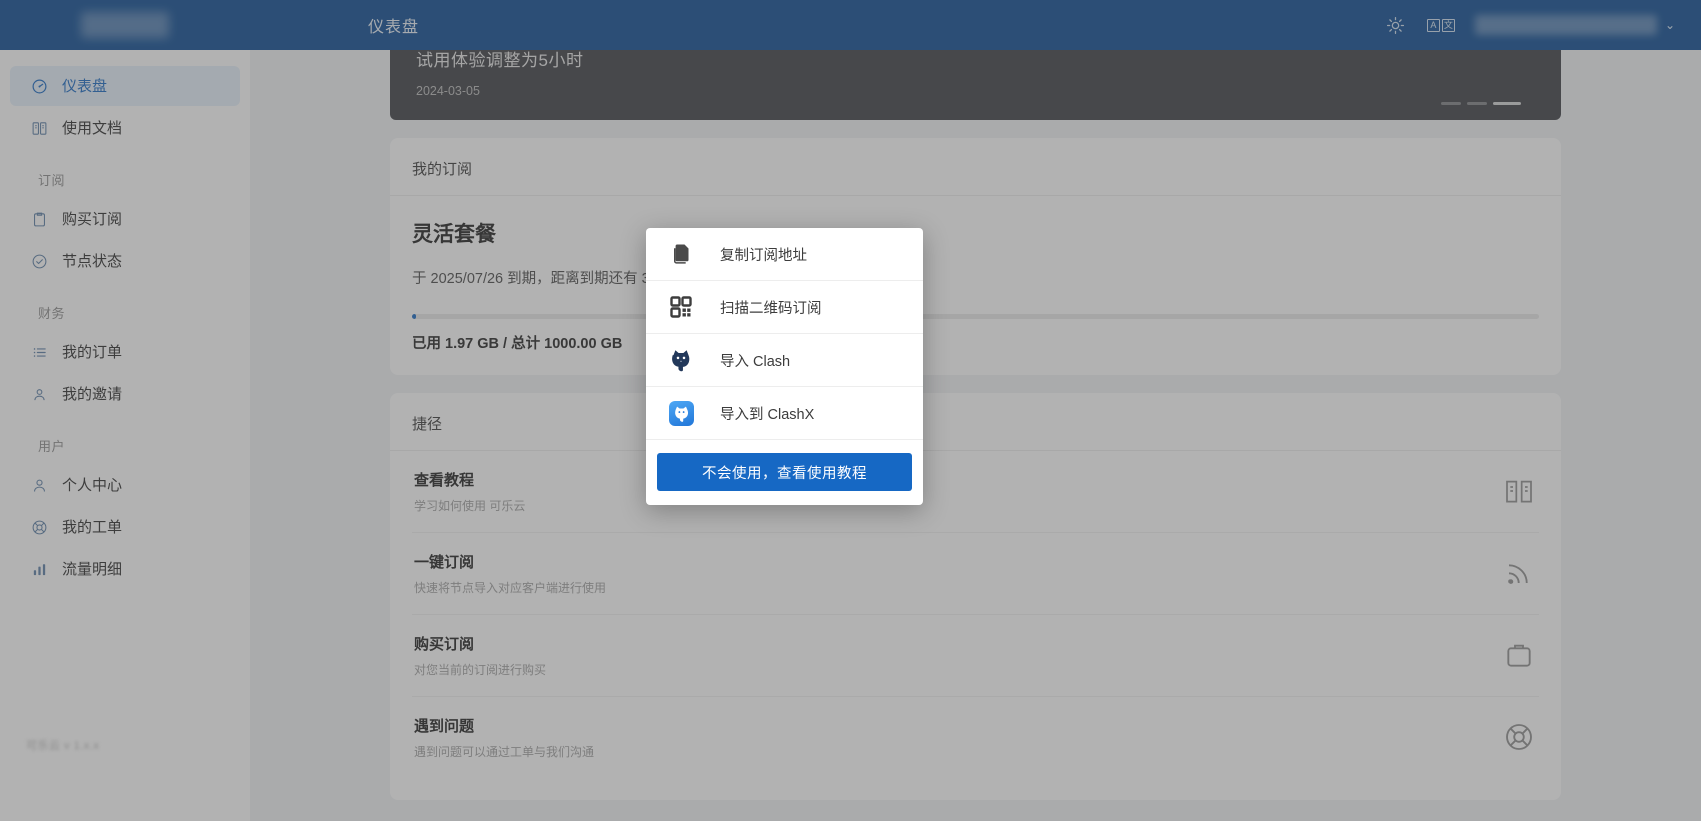  I want to click on modal-item-copy-subscription-url: 复制订阅地址, so click(784, 254).